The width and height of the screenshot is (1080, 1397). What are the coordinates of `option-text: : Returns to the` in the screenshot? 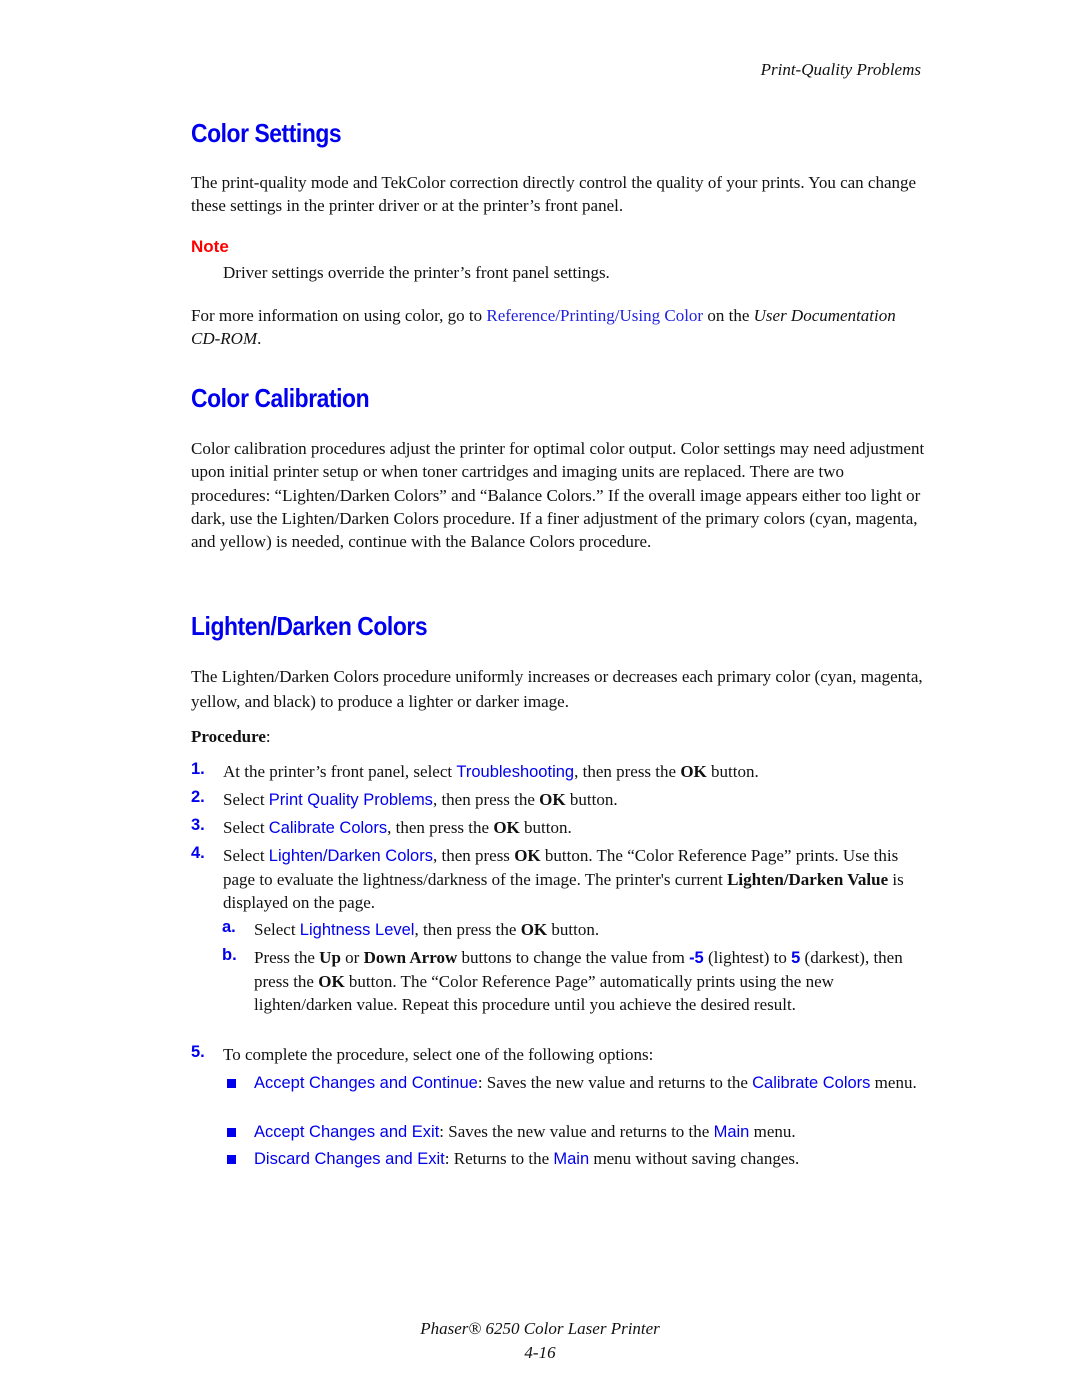 It's located at (499, 1158).